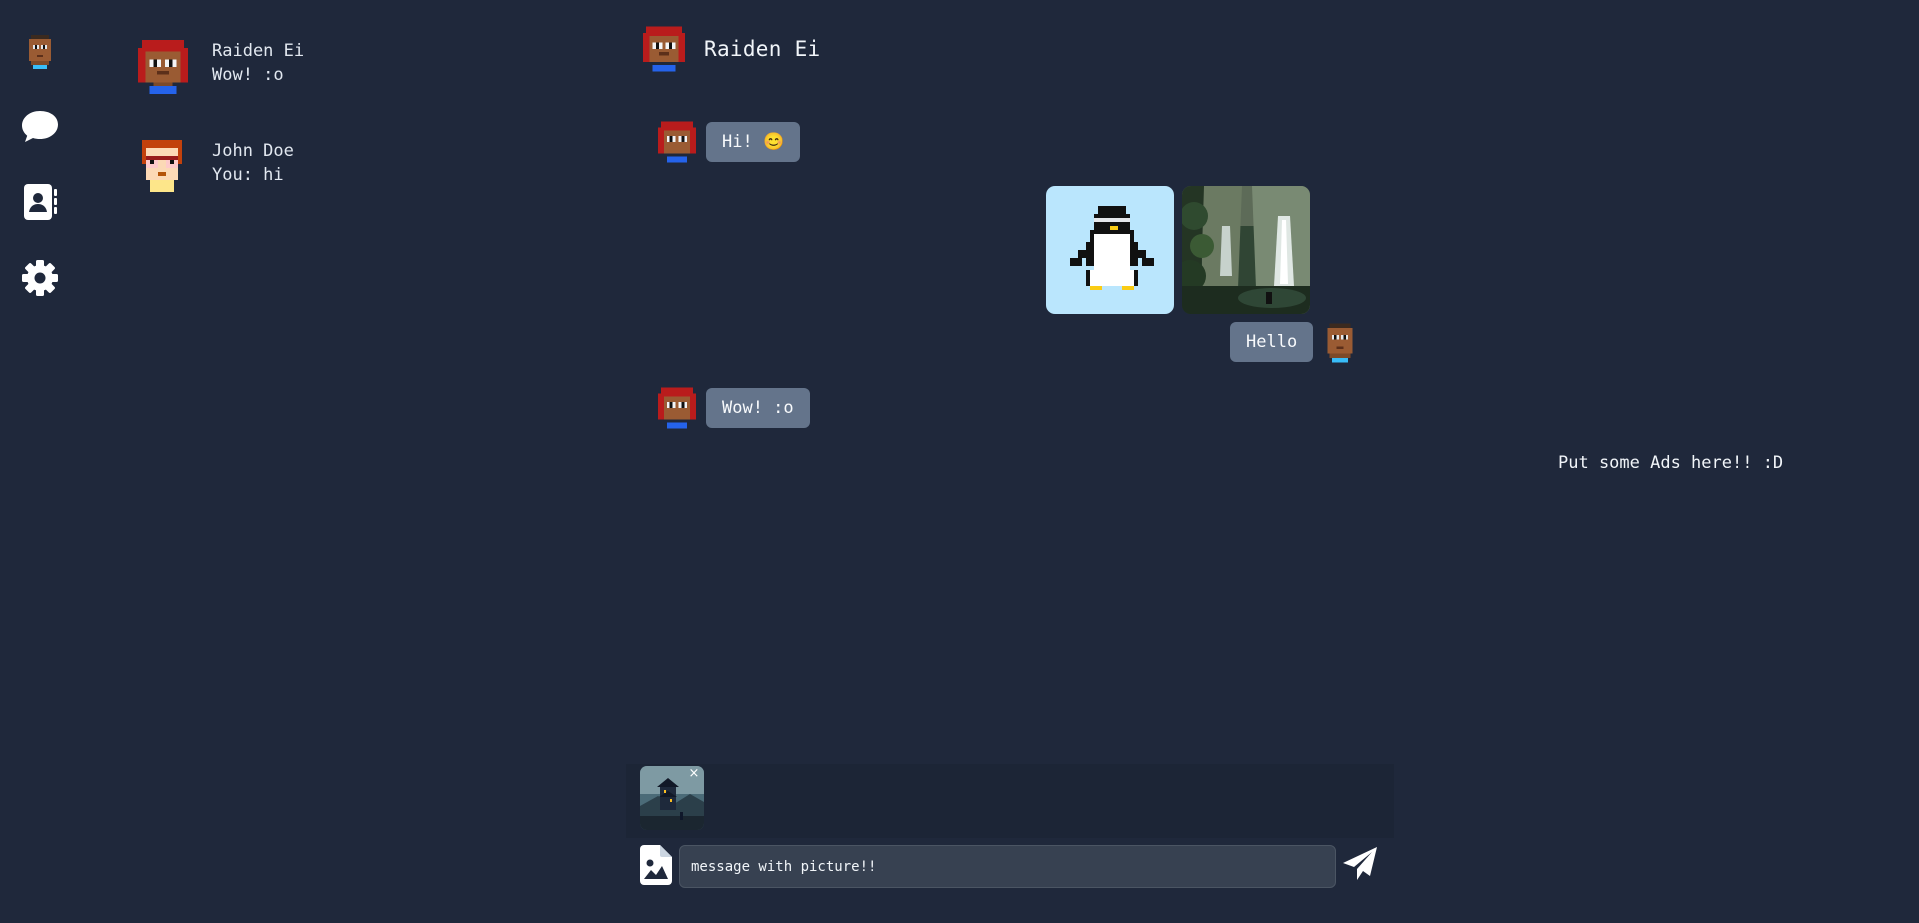 This screenshot has height=923, width=1919. Describe the element at coordinates (40, 278) in the screenshot. I see `gear-icon` at that location.